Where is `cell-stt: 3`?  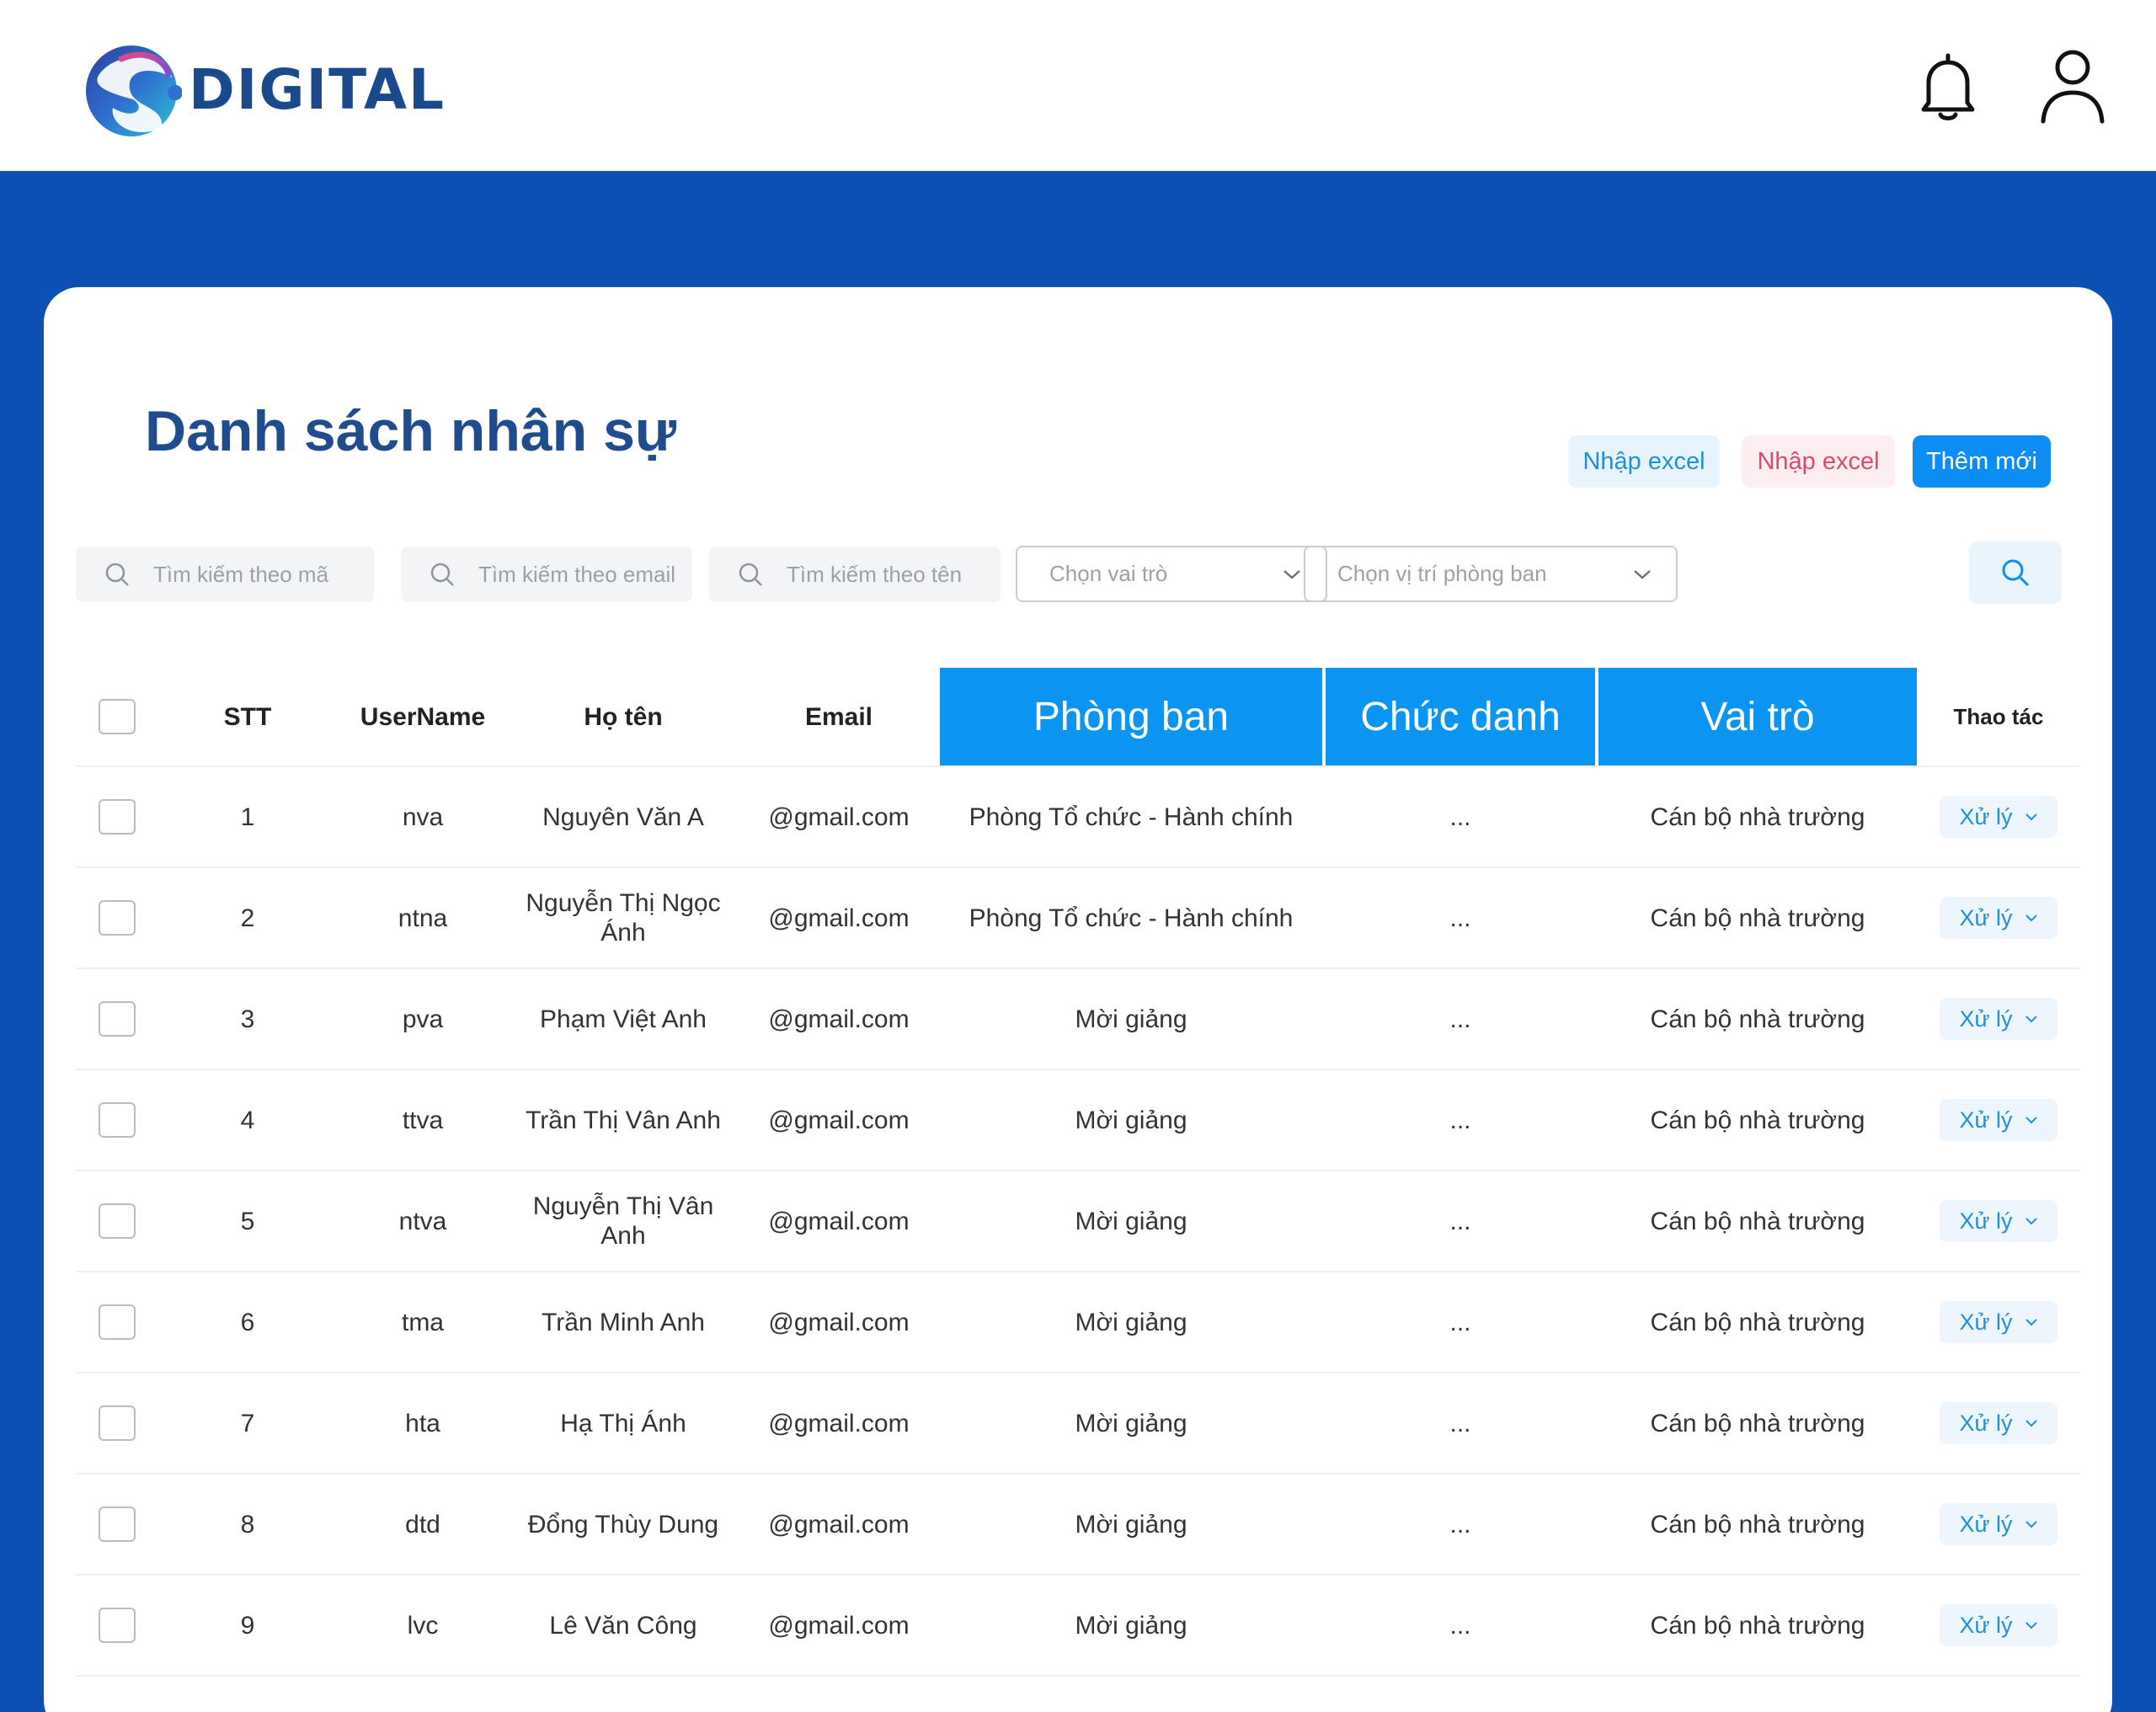 cell-stt: 3 is located at coordinates (248, 1019).